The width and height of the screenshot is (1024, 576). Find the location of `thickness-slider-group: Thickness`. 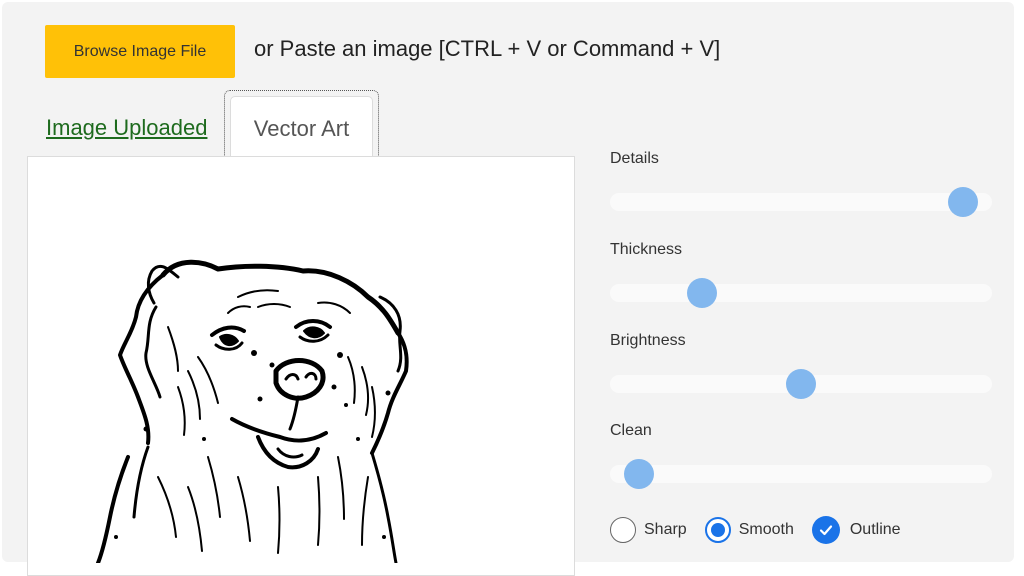

thickness-slider-group: Thickness is located at coordinates (801, 276).